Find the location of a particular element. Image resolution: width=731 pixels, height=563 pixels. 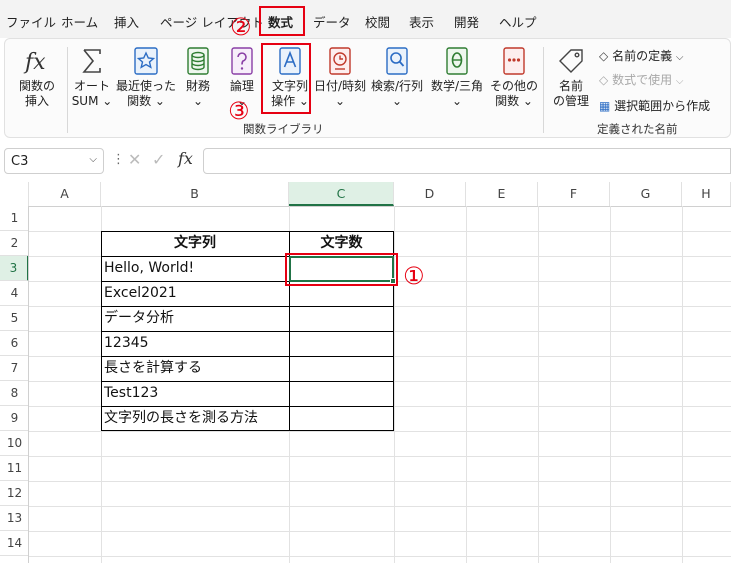

column-header-d: D is located at coordinates (430, 194).